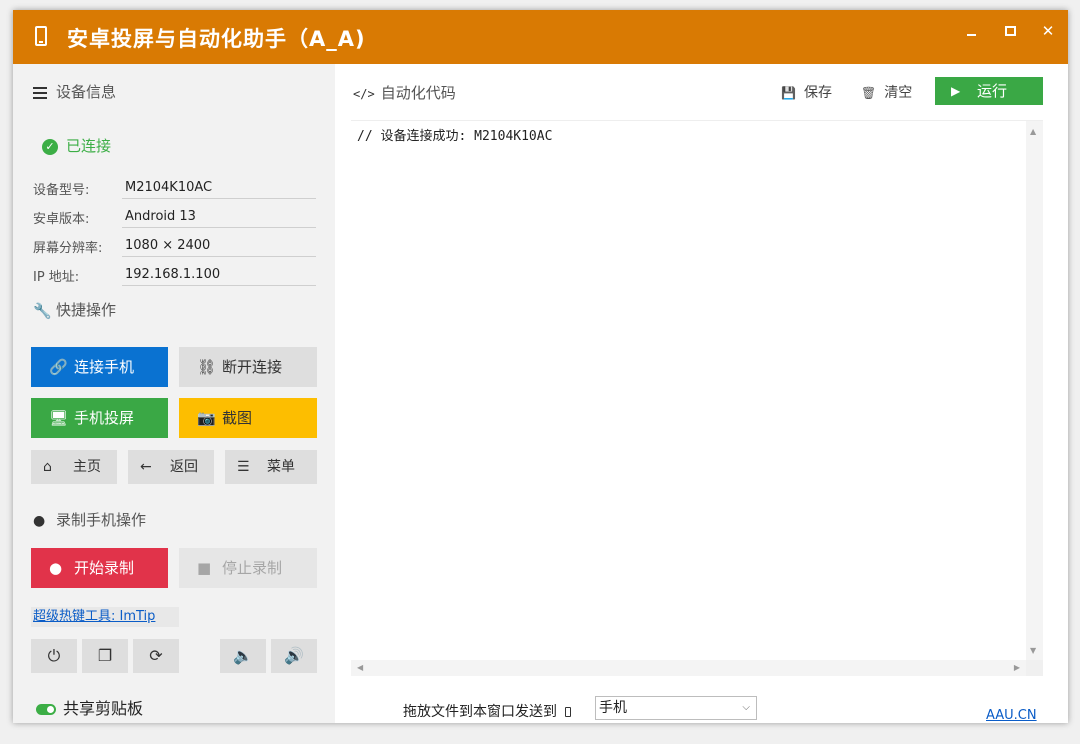 This screenshot has width=1080, height=744. What do you see at coordinates (146, 467) in the screenshot?
I see `arrow-left-icon: ←` at bounding box center [146, 467].